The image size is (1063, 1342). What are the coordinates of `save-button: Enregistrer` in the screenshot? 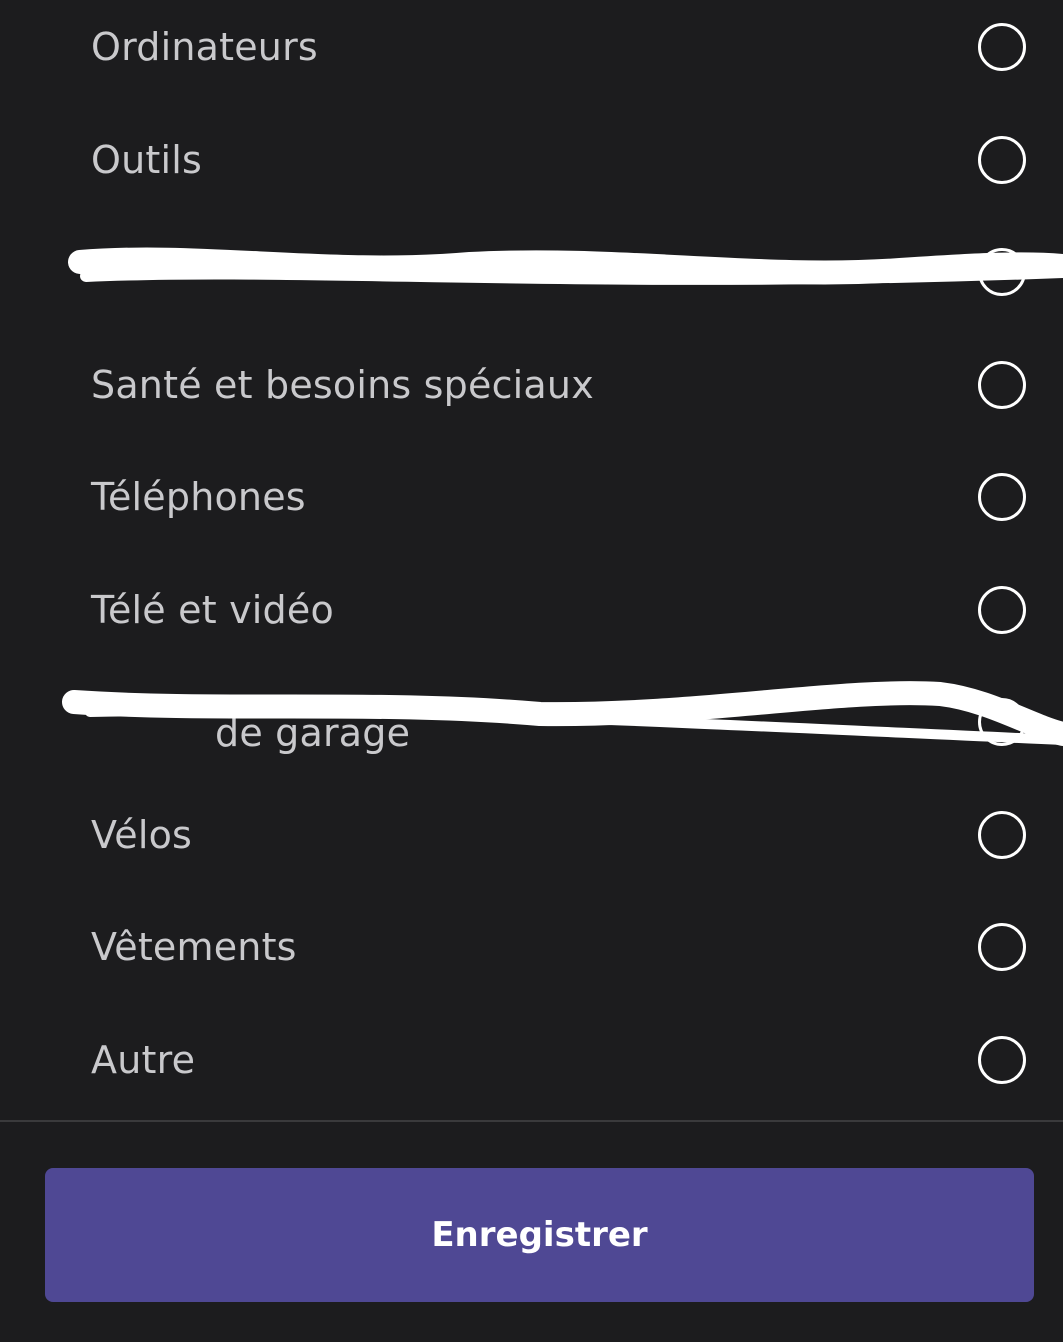 It's located at (539, 1235).